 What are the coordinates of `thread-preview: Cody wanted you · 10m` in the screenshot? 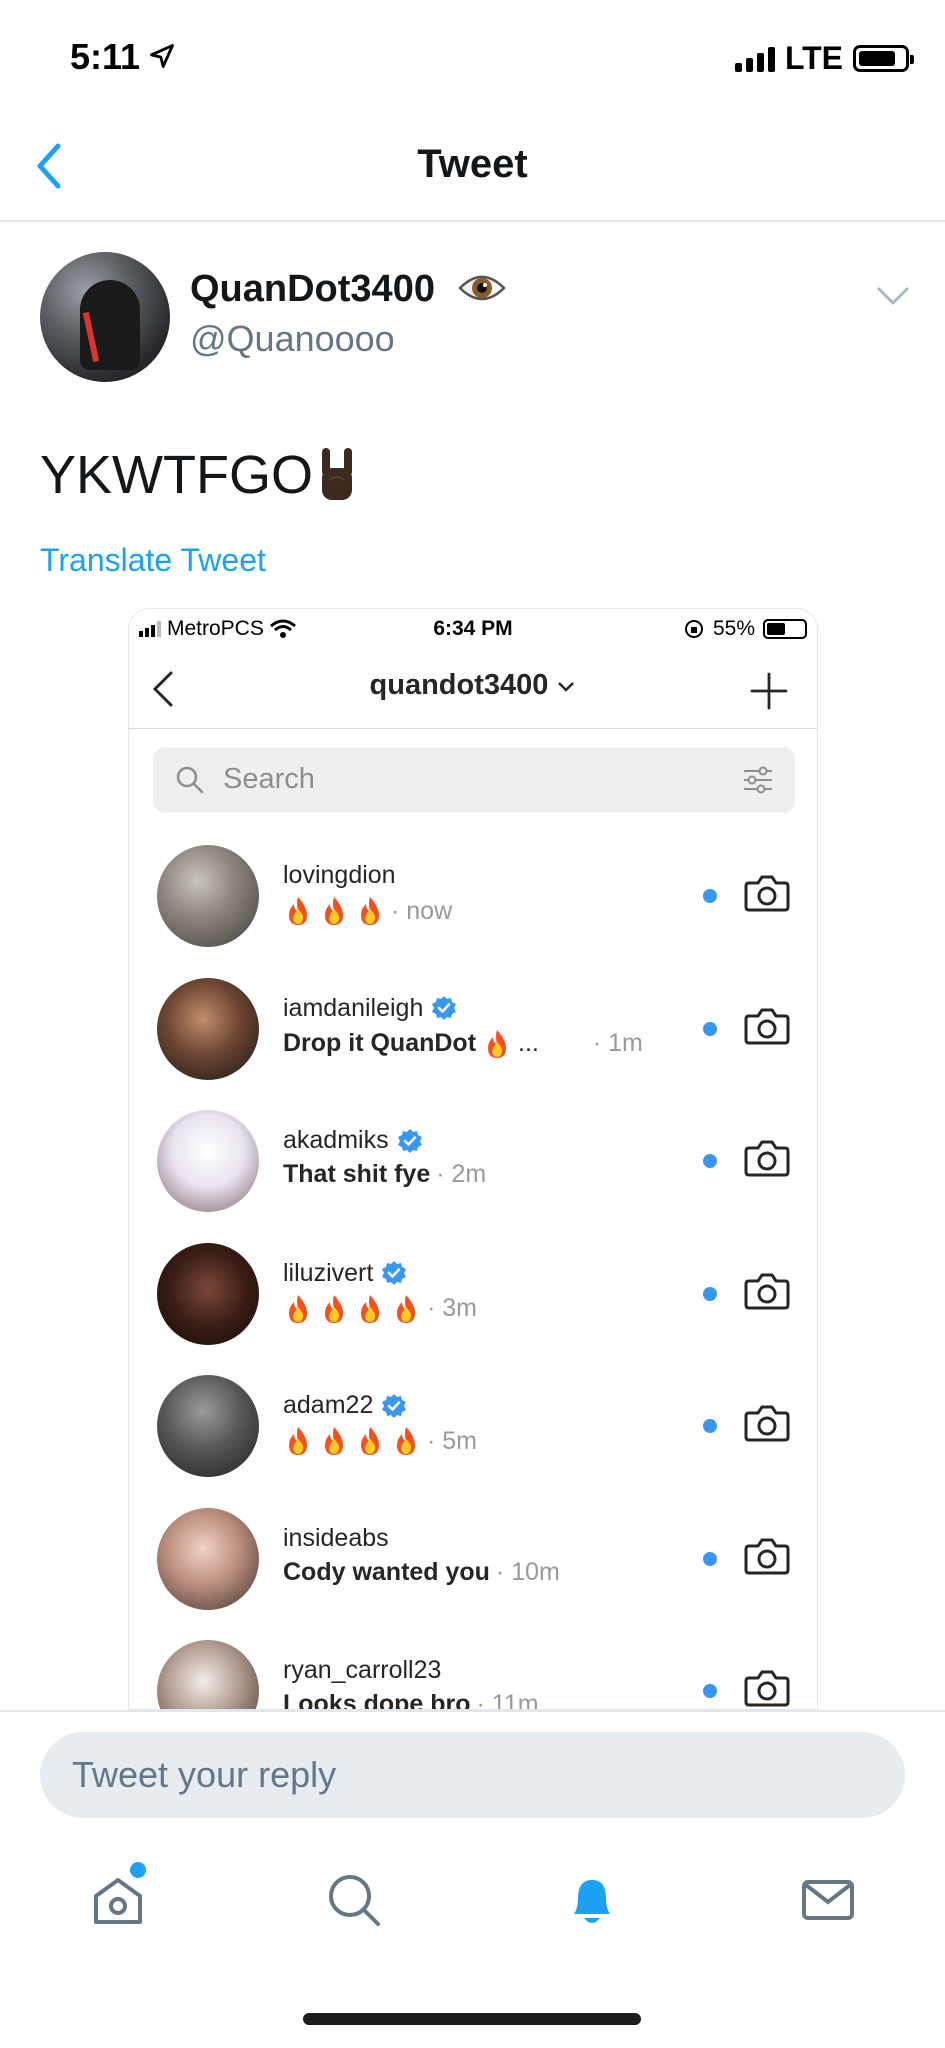 It's located at (421, 1572).